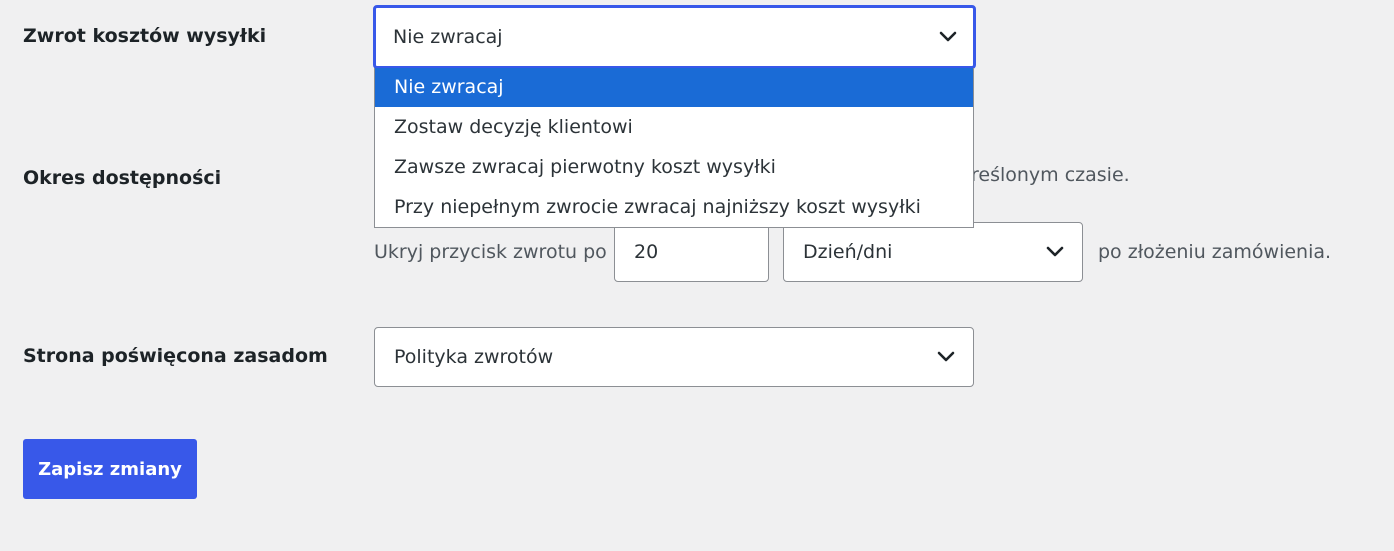 This screenshot has width=1394, height=551. I want to click on availability-label: Okres dostępności, so click(122, 178).